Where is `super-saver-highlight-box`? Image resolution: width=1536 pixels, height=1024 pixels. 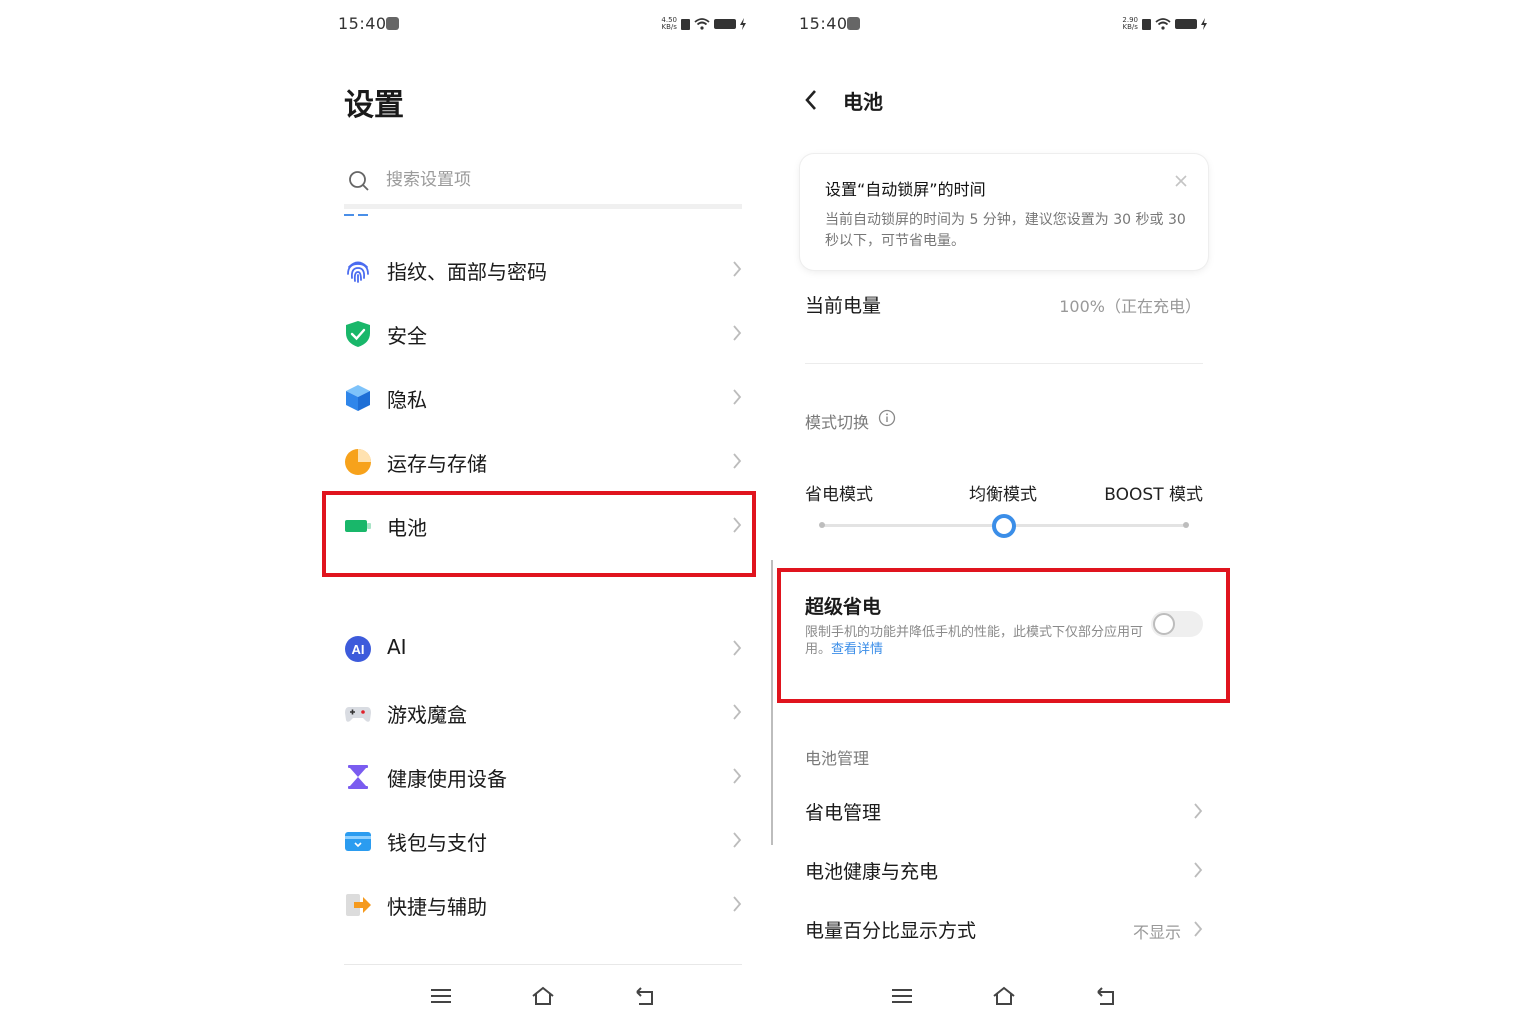 super-saver-highlight-box is located at coordinates (1003, 635).